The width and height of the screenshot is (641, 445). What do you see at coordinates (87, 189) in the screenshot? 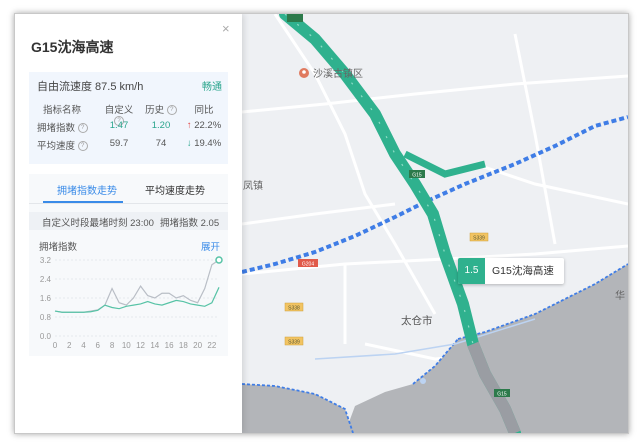
I see `tab-congestion-trend: 拥堵指数走势` at bounding box center [87, 189].